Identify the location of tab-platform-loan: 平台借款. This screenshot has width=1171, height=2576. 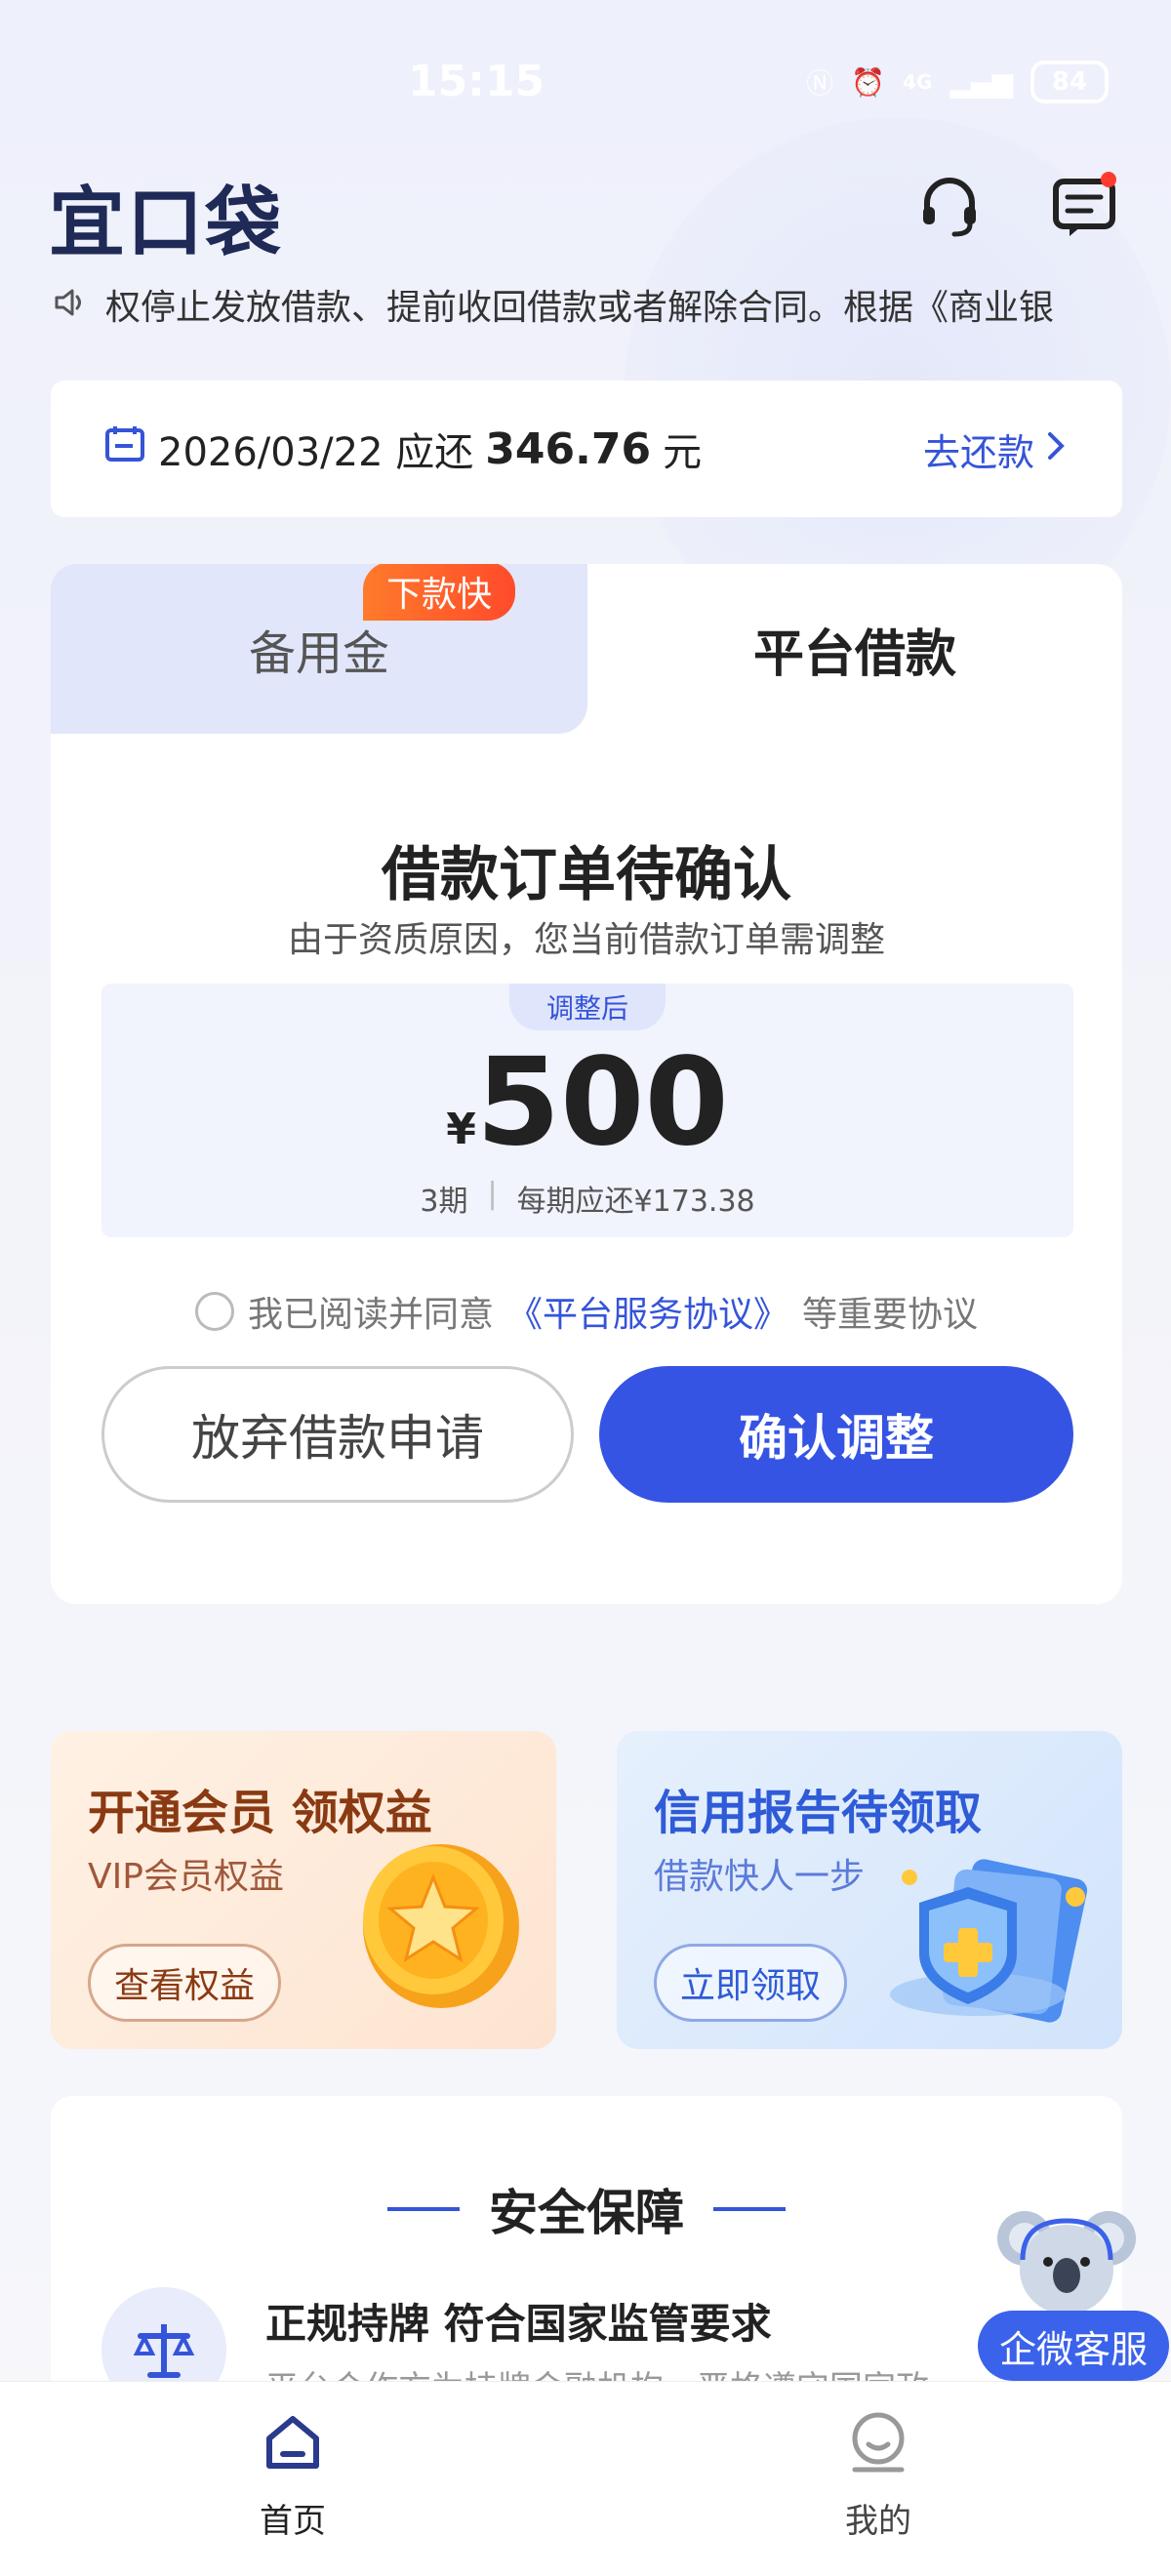
(854, 649).